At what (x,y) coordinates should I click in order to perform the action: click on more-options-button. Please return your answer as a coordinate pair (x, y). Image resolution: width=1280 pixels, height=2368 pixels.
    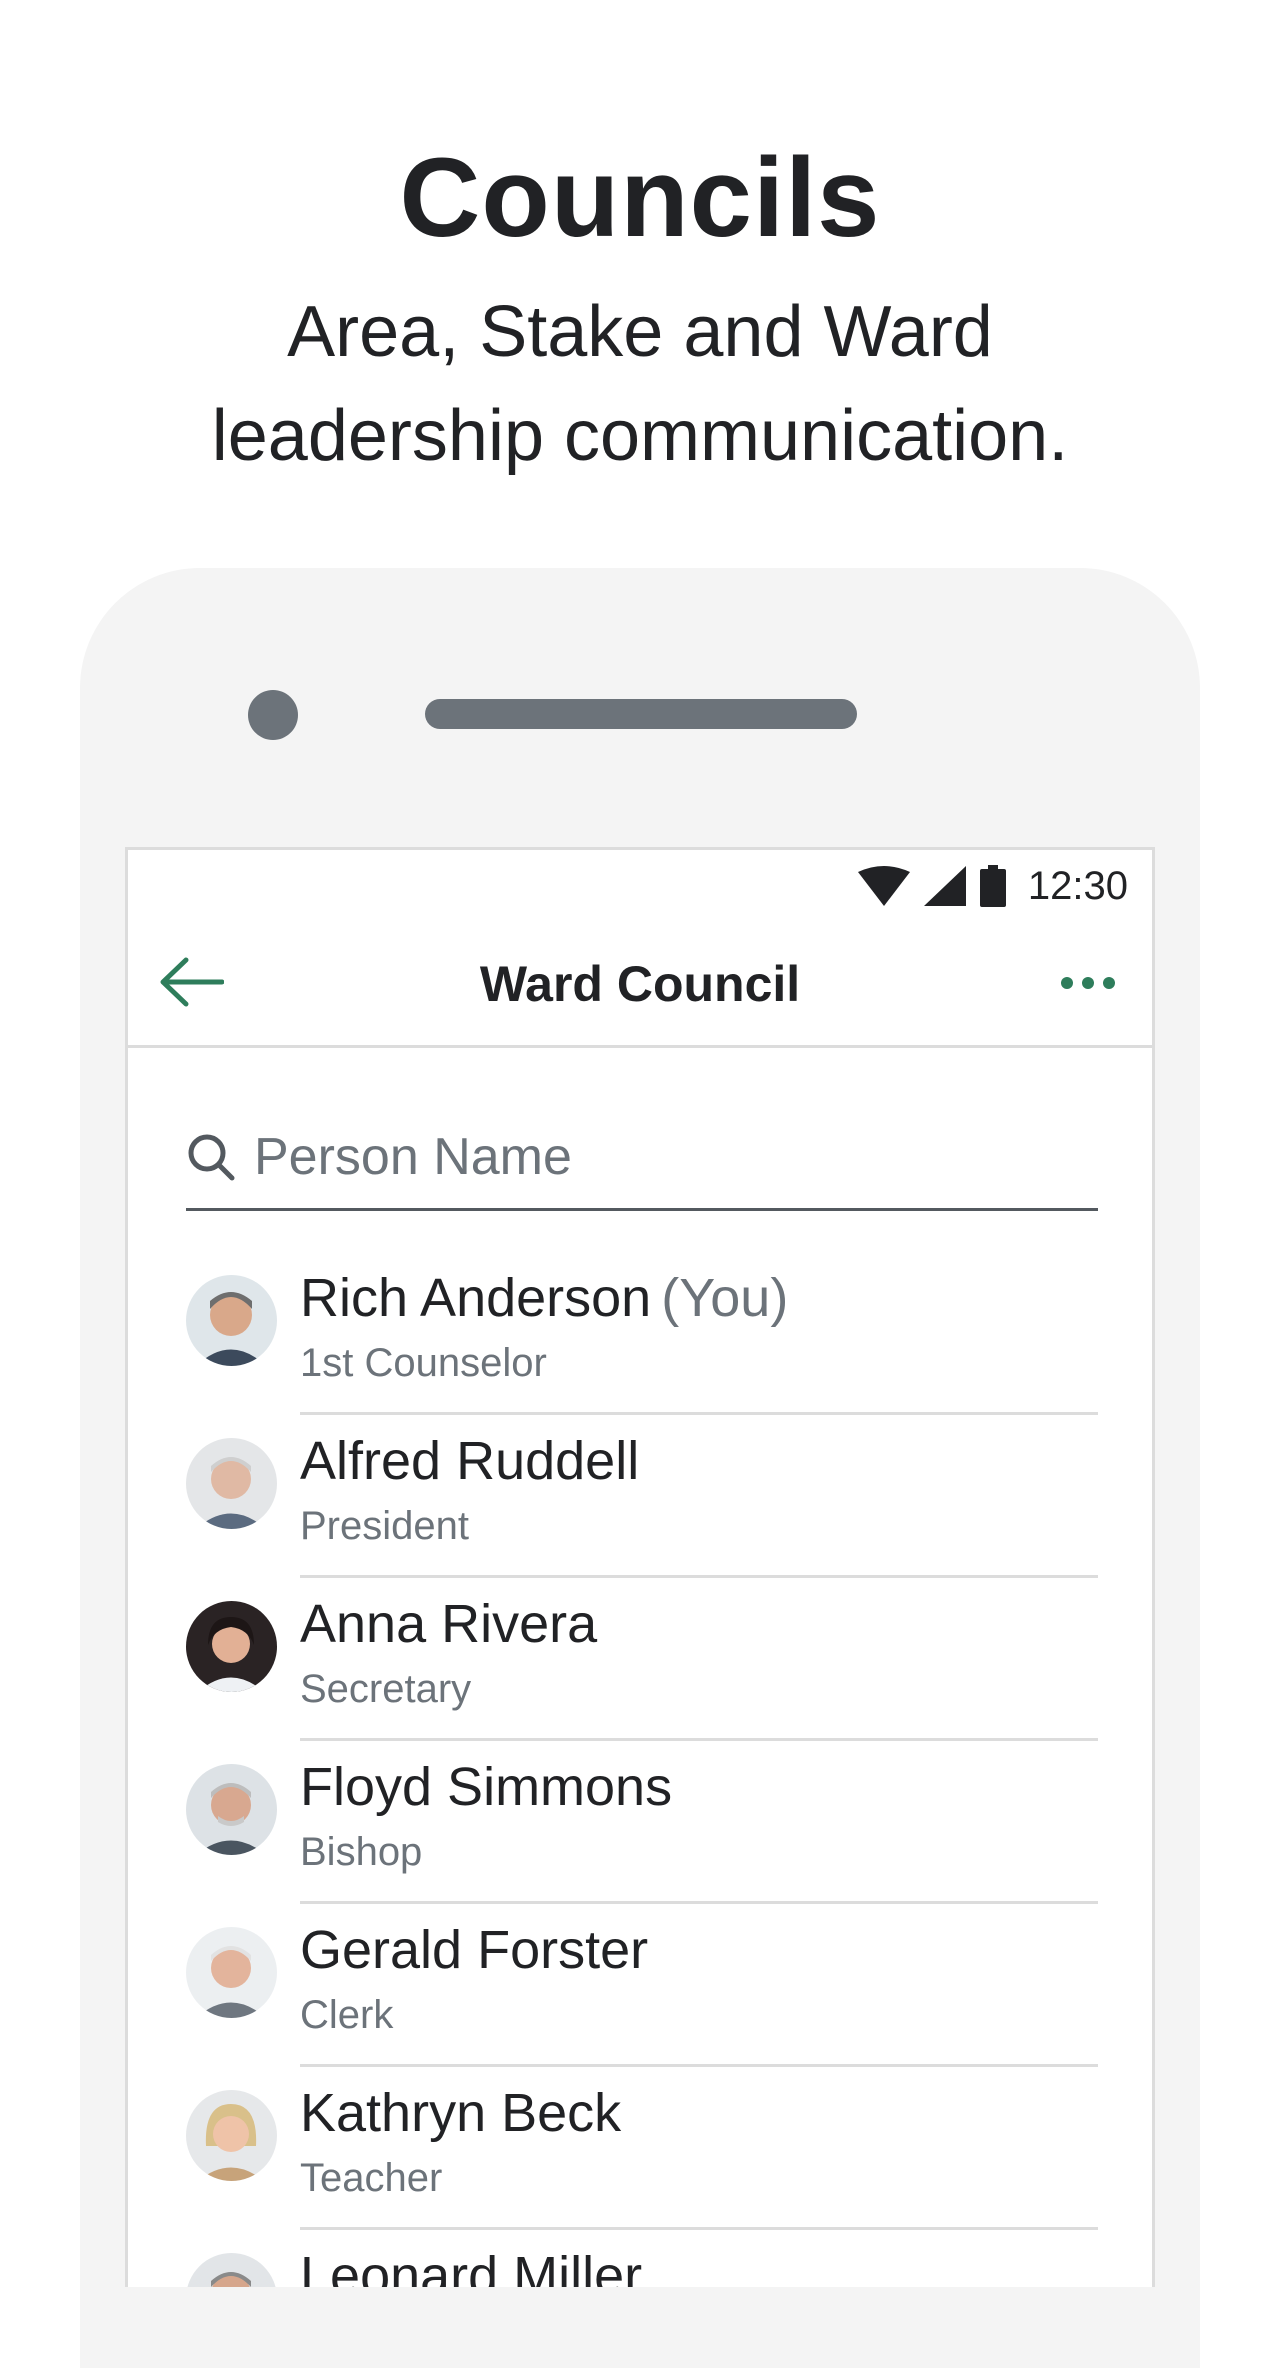
    Looking at the image, I should click on (1088, 983).